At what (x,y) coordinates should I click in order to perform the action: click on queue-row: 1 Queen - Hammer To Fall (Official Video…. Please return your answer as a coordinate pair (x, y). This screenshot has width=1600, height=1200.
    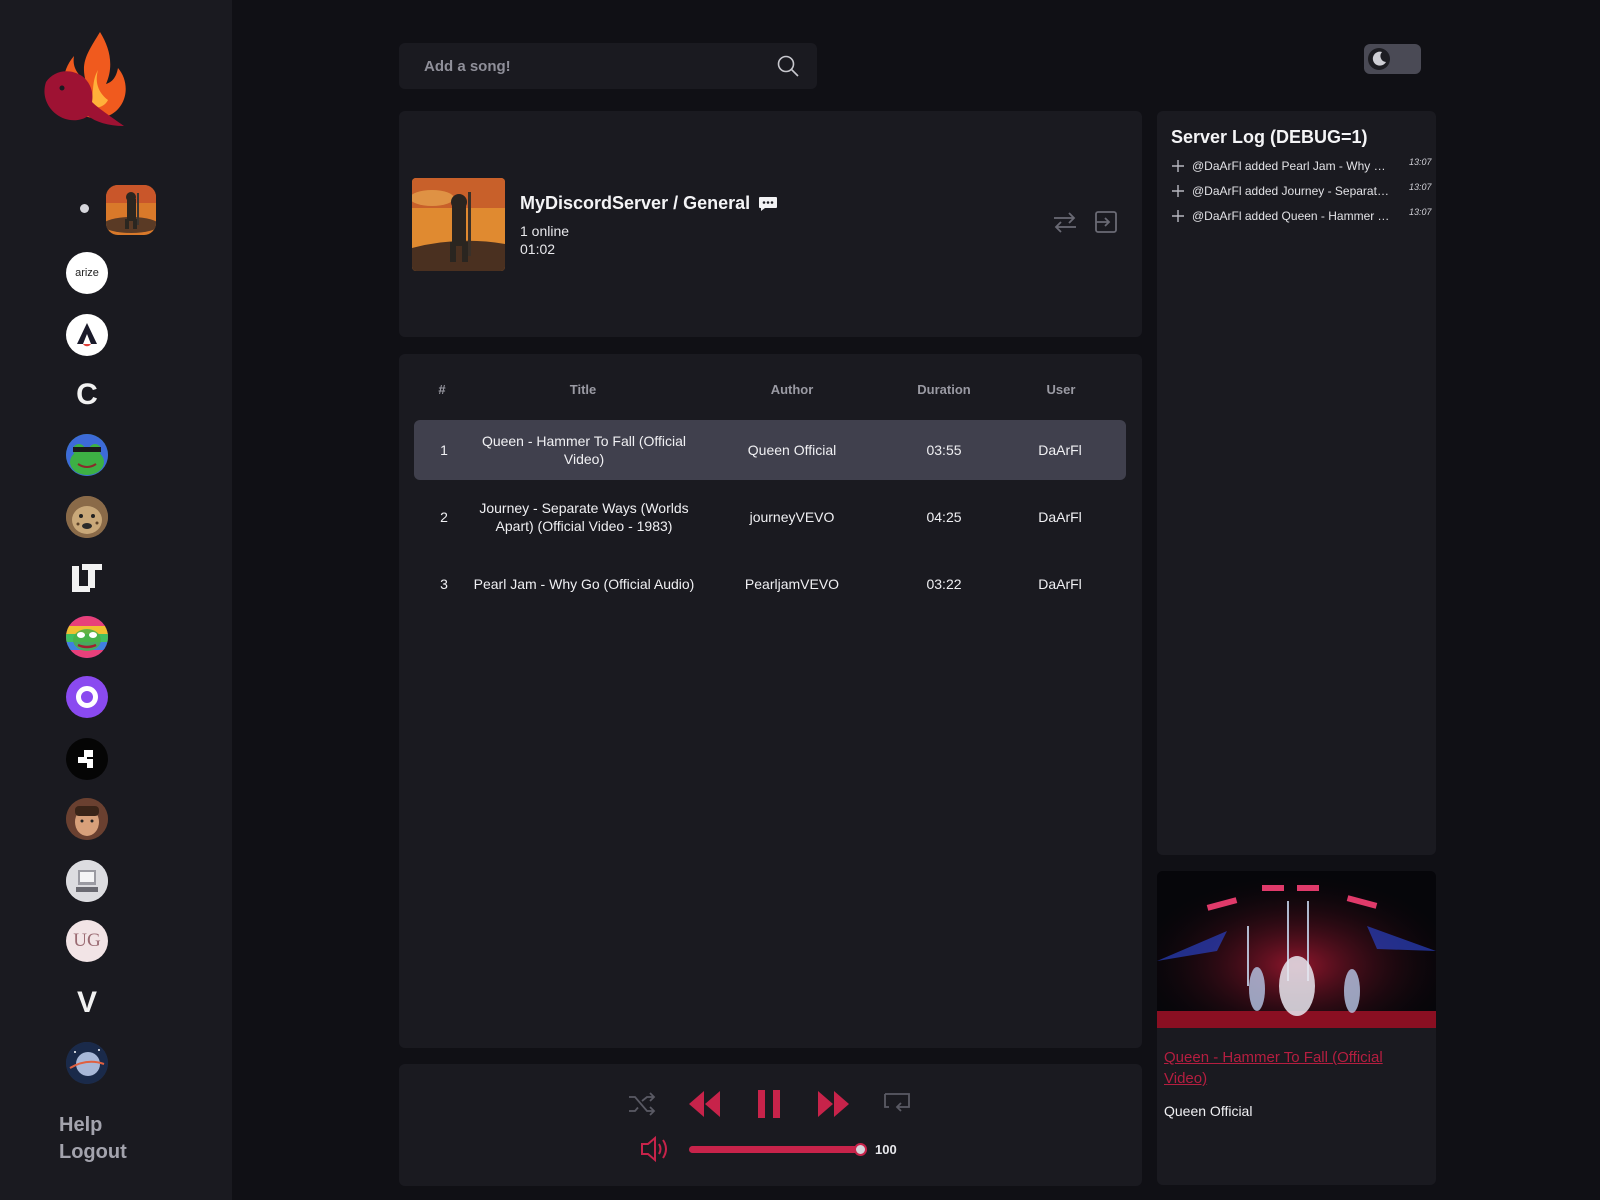
    Looking at the image, I should click on (770, 450).